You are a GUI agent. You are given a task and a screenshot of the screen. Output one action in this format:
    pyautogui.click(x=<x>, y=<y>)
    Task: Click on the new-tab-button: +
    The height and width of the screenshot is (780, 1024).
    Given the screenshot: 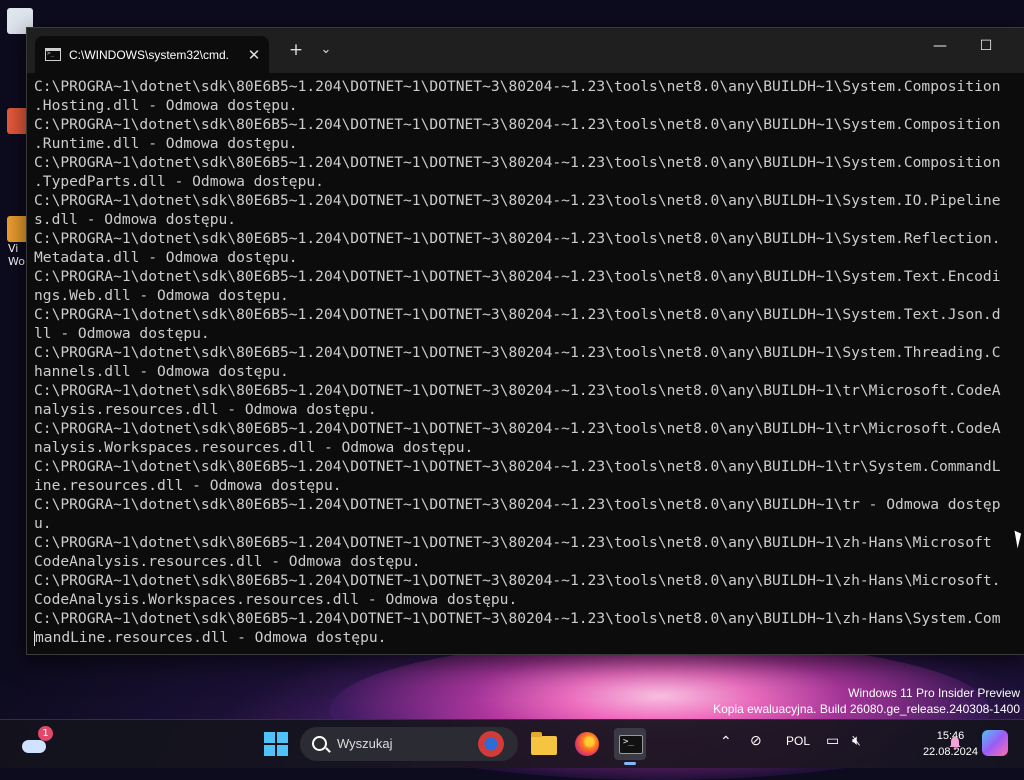 What is the action you would take?
    pyautogui.click(x=296, y=50)
    